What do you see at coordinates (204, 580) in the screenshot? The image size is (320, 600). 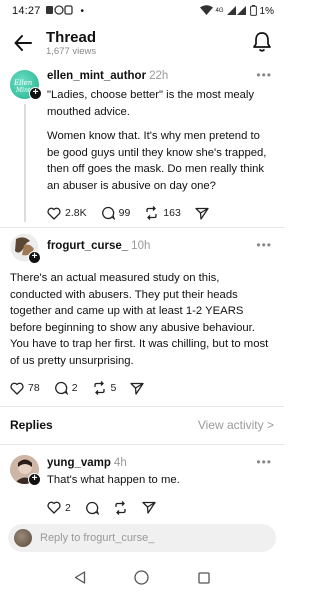 I see `nav-recents-icon` at bounding box center [204, 580].